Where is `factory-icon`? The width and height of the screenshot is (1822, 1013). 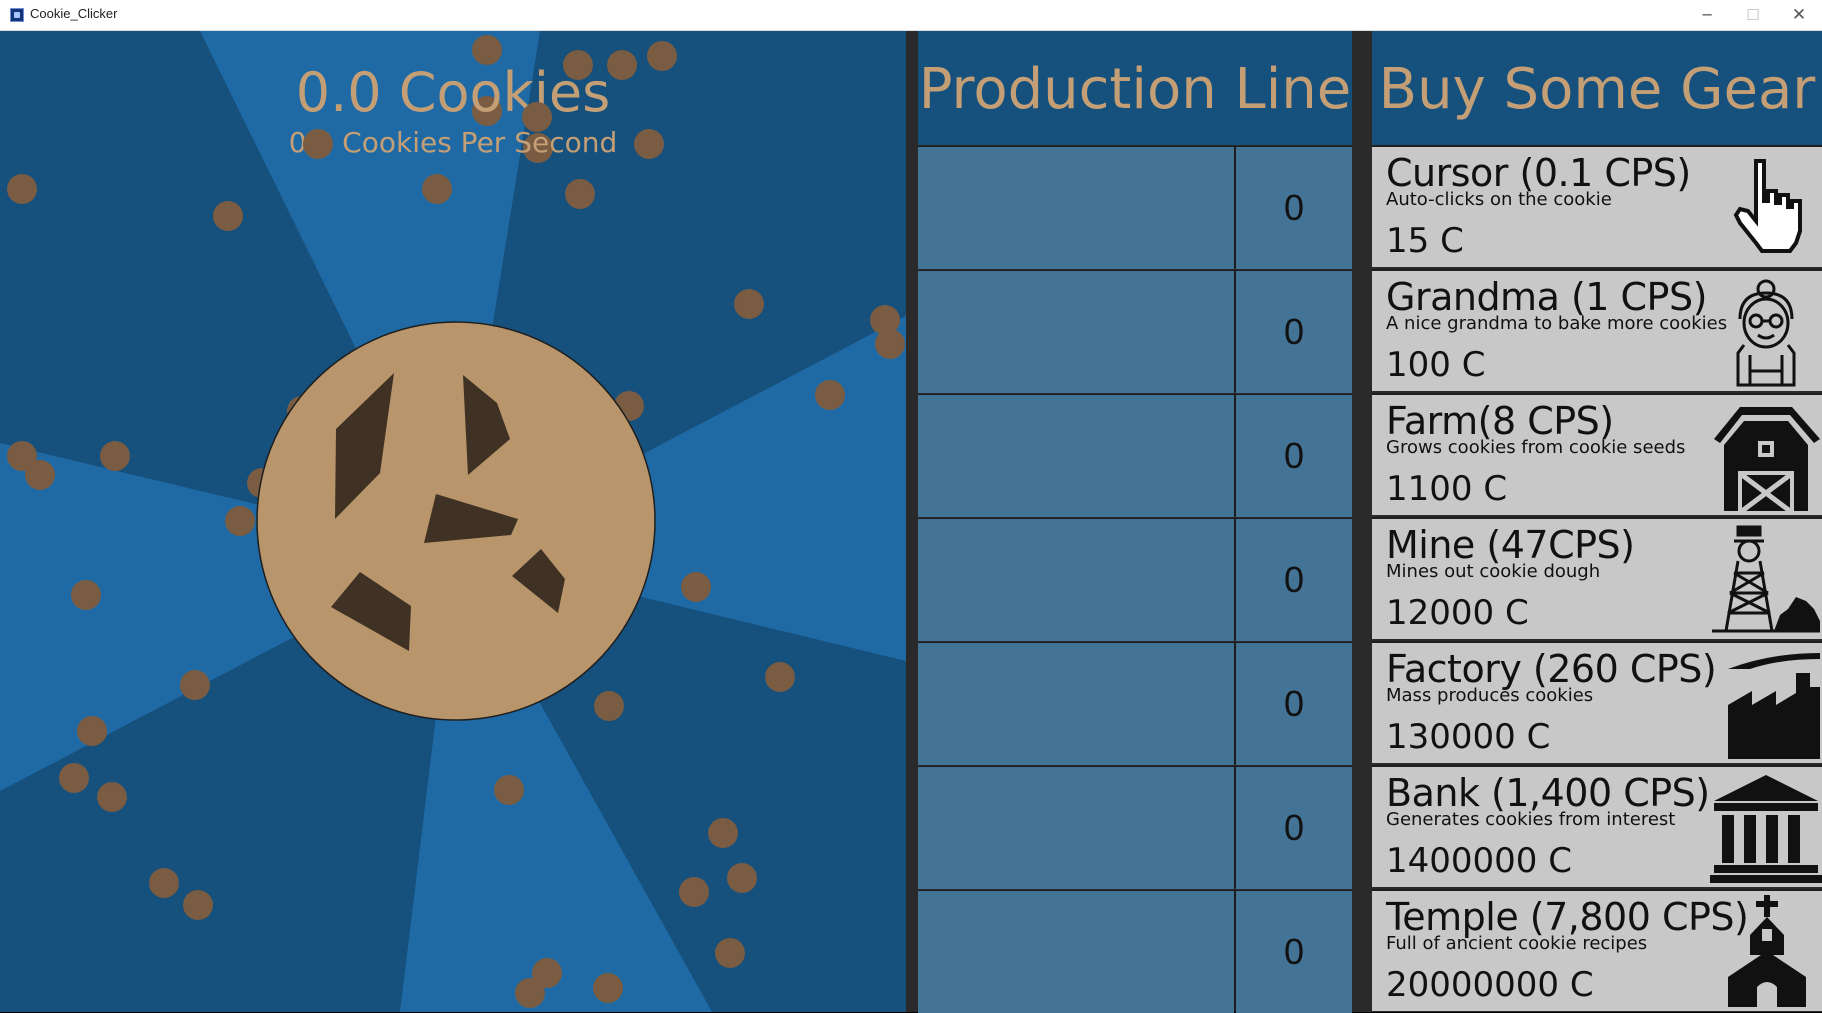
factory-icon is located at coordinates (1774, 706).